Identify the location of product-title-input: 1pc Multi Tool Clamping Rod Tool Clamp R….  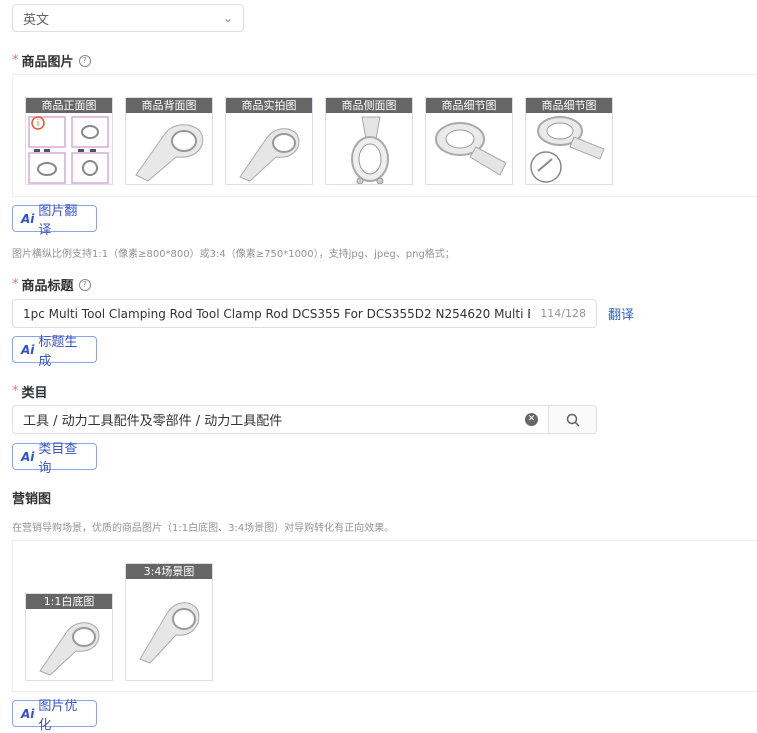
(304, 313).